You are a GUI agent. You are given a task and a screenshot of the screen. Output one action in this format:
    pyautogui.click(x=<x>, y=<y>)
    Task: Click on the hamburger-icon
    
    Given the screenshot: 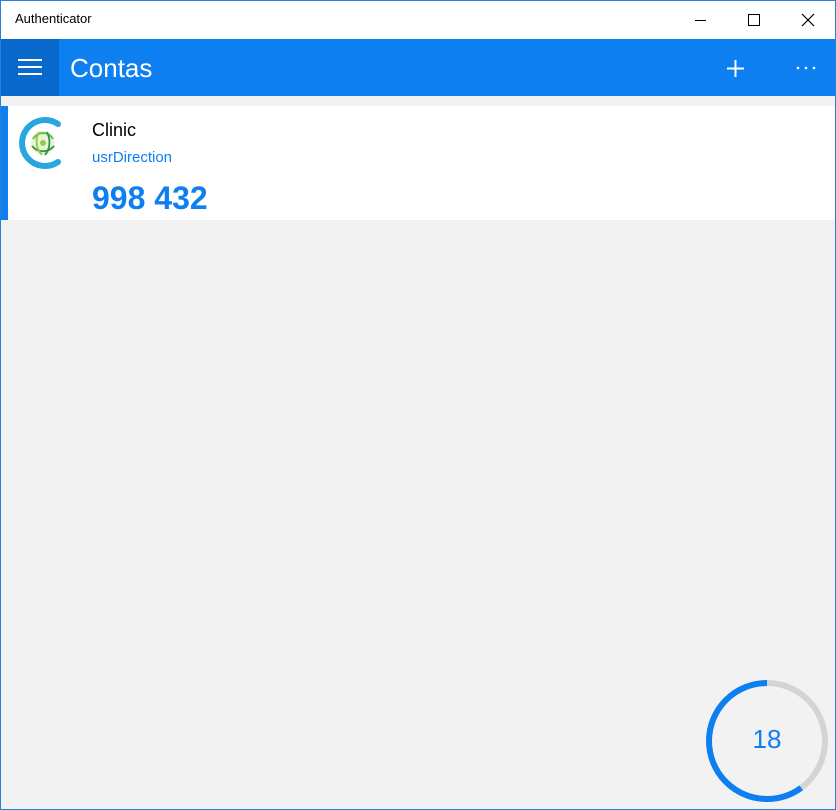 What is the action you would take?
    pyautogui.click(x=30, y=67)
    